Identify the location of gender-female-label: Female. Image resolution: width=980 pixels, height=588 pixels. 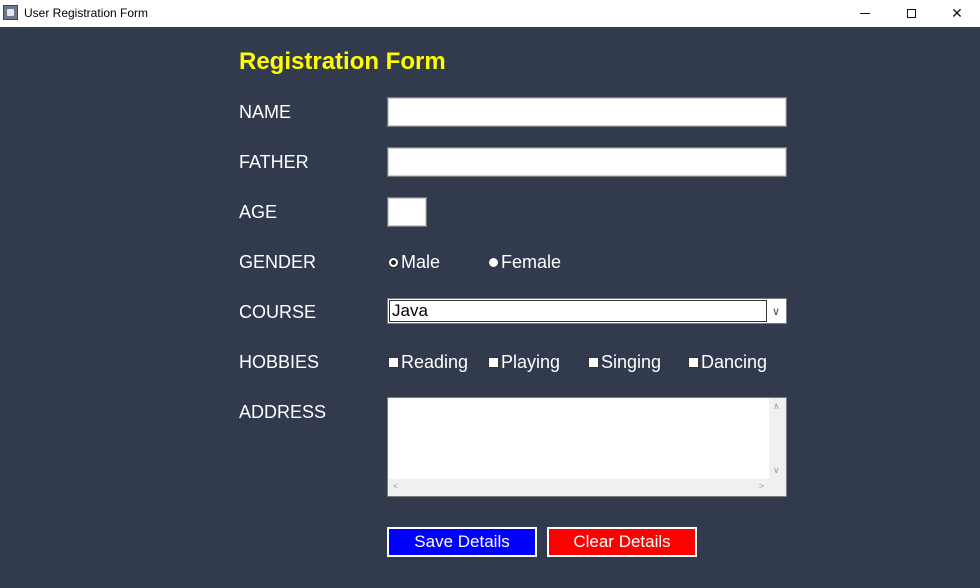
(531, 262).